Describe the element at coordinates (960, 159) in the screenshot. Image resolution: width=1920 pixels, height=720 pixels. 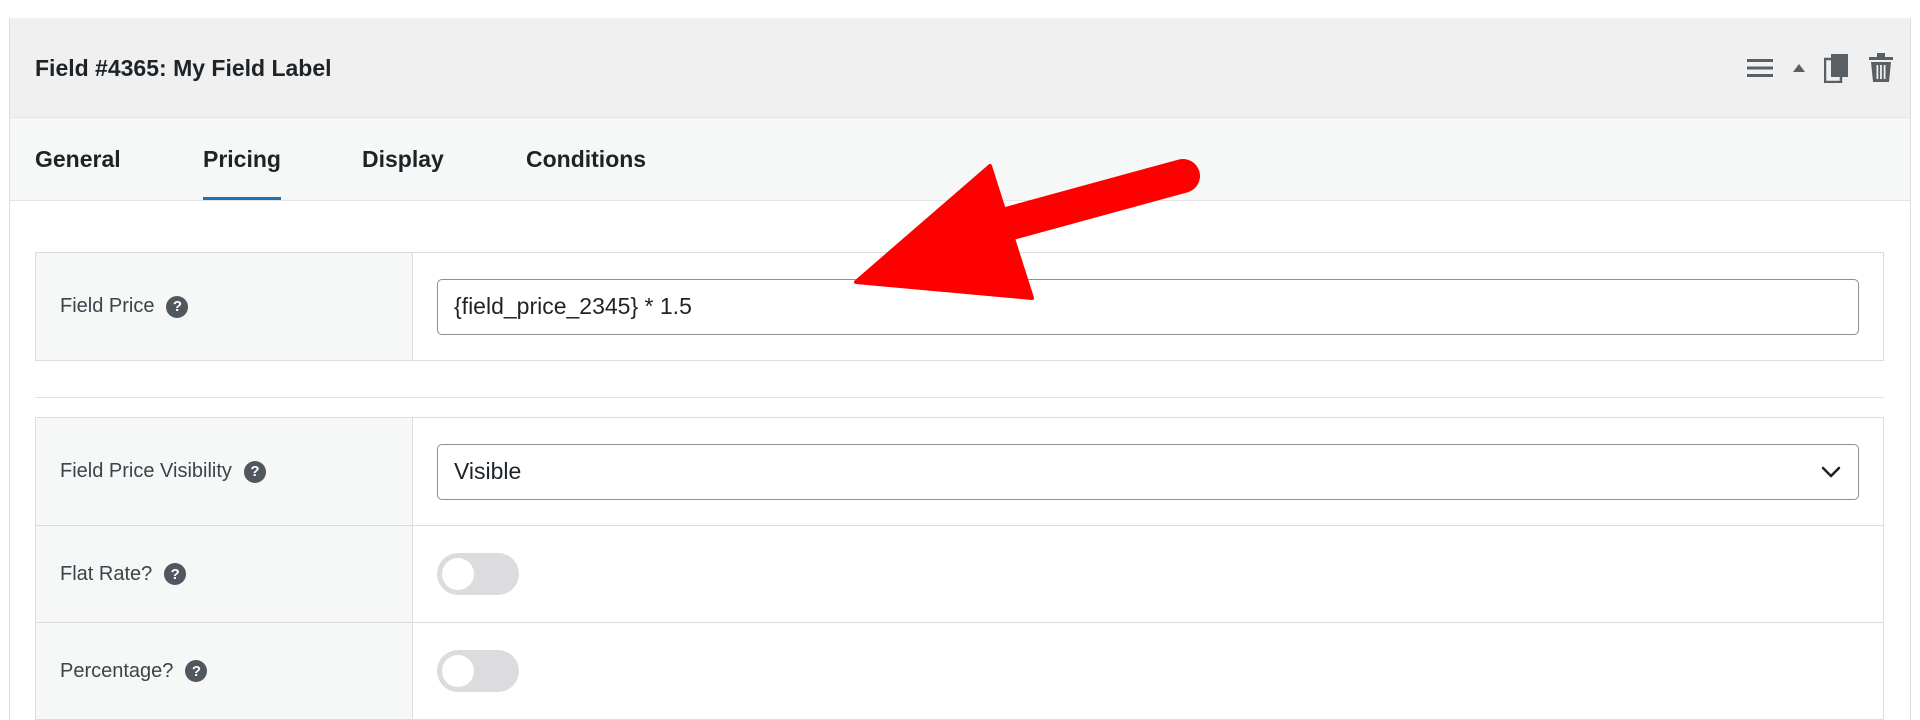
I see `tab-bar: General Pricing Display Conditions` at that location.